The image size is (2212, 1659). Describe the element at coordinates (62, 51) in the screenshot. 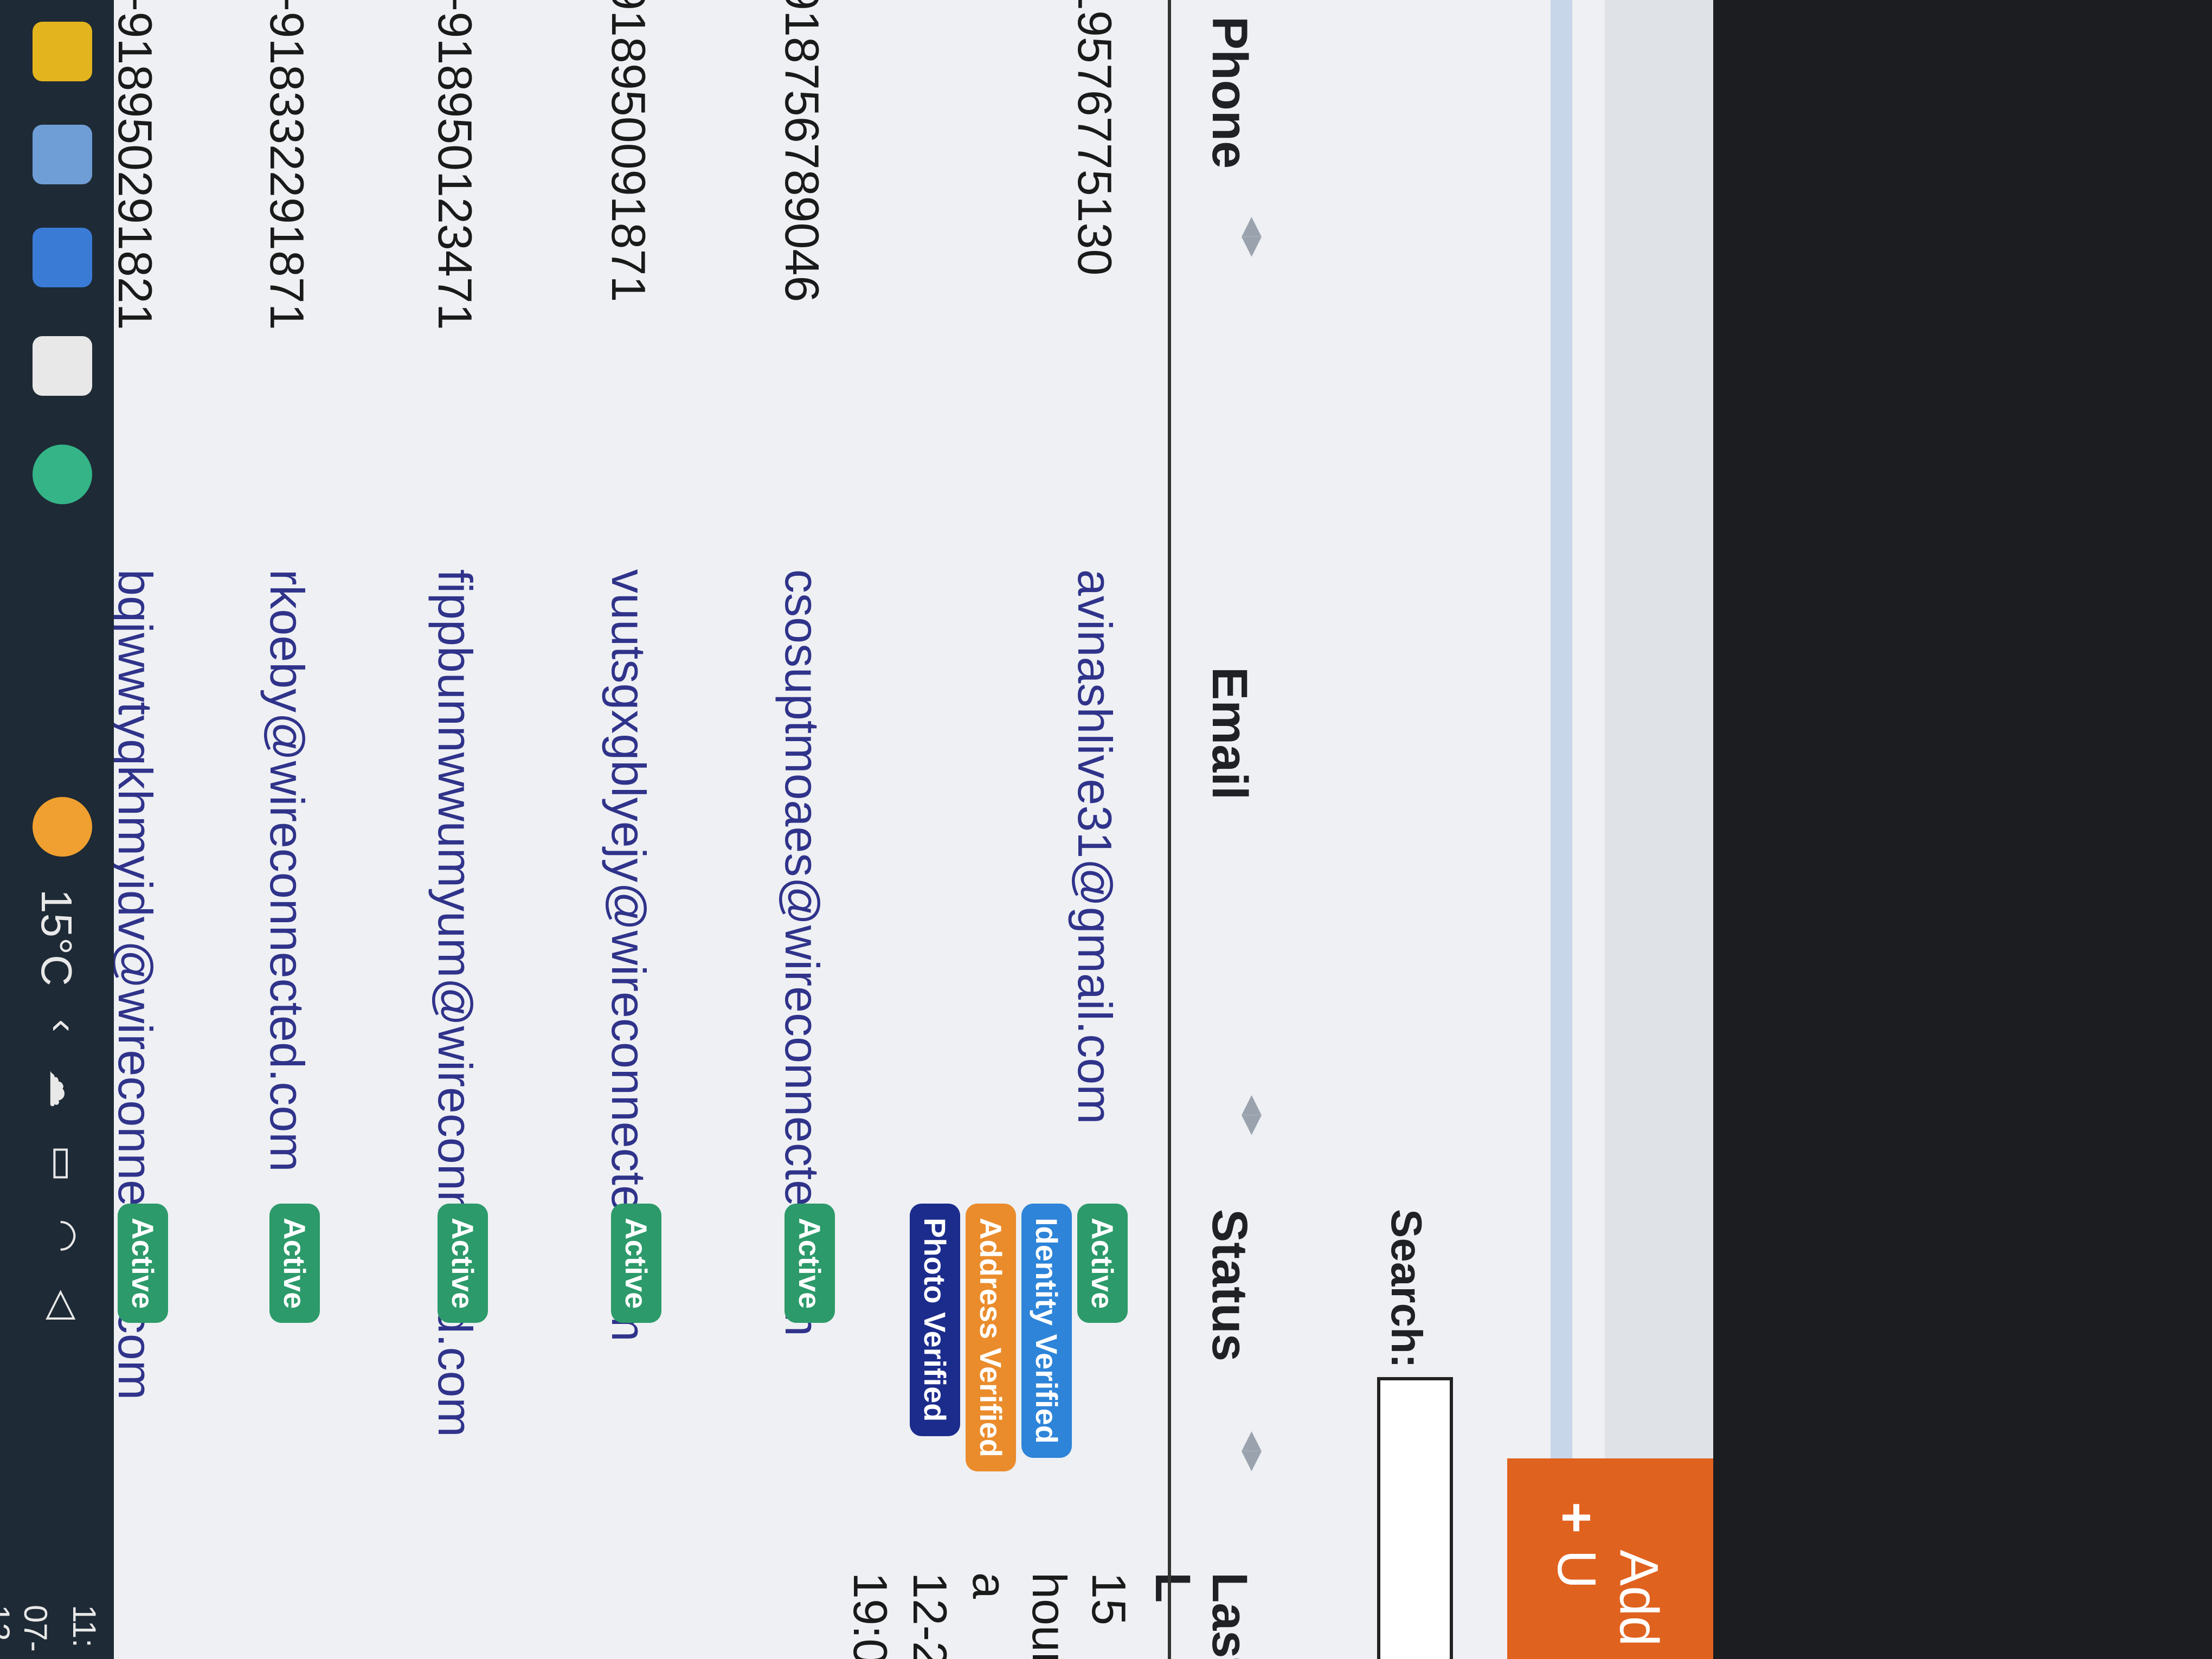

I see `file-explorer-icon` at that location.